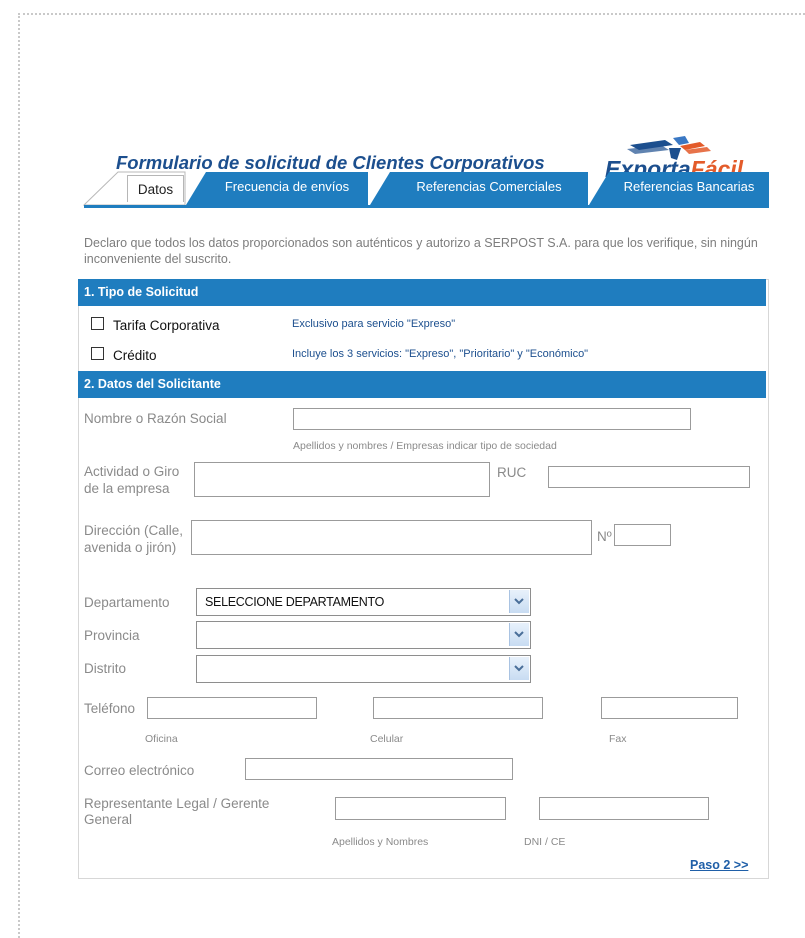 Image resolution: width=805 pixels, height=938 pixels. I want to click on telefono-label: Teléfono, so click(110, 708).